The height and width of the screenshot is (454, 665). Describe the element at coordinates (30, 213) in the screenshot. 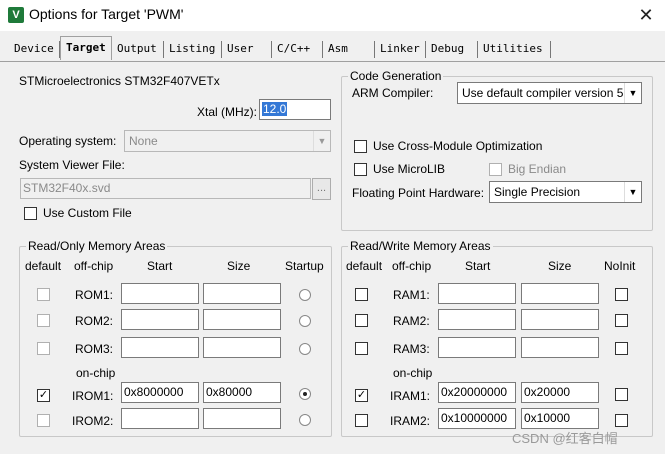

I see `use-custom-file-checkbox` at that location.